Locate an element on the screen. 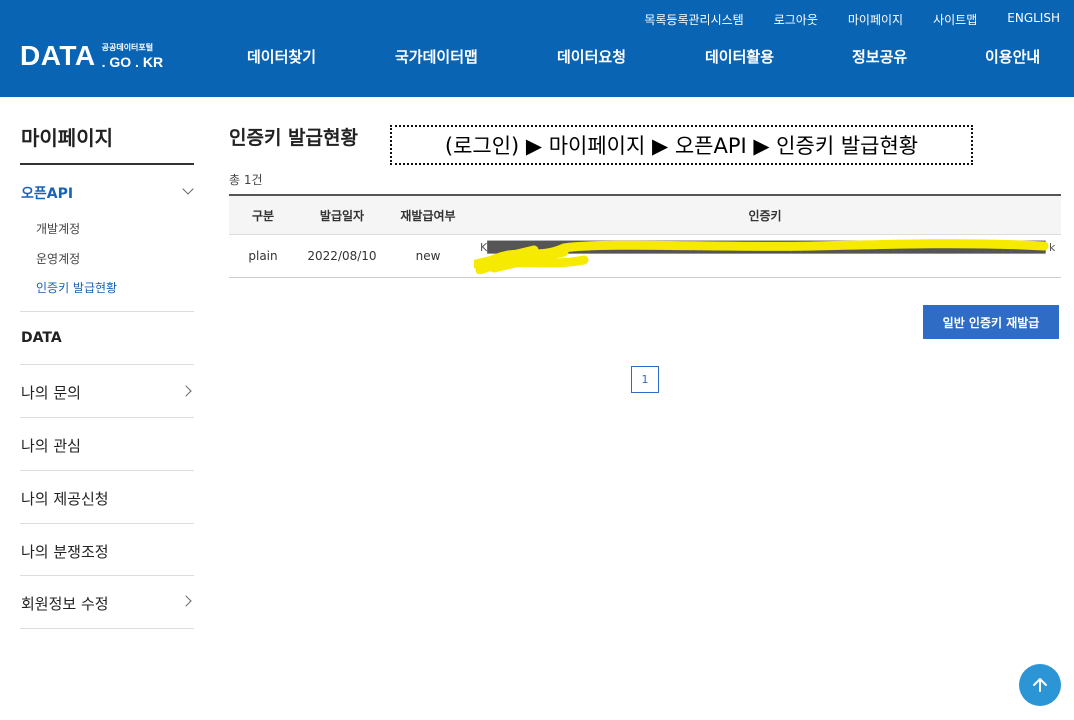  sidebar-item-my-provision: 나의 제공신청 is located at coordinates (65, 498).